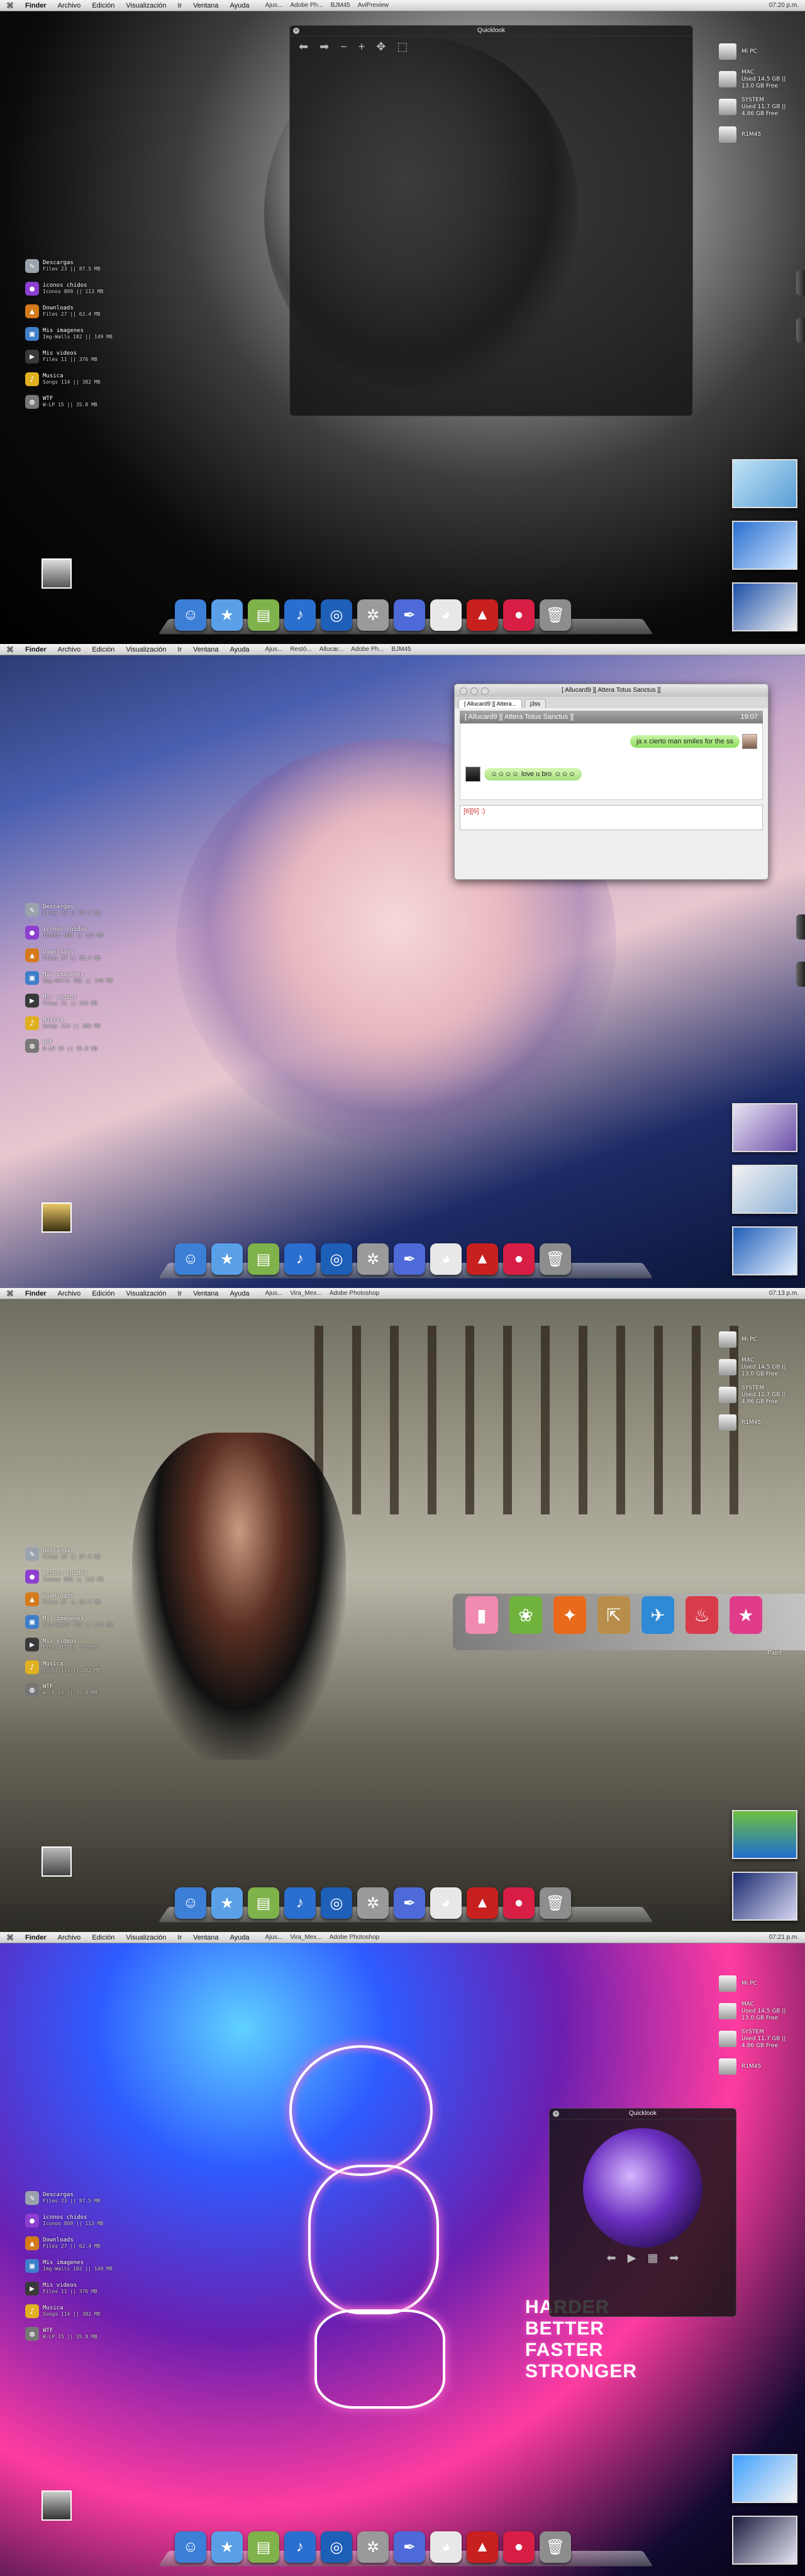 The height and width of the screenshot is (2576, 805). Describe the element at coordinates (300, 2547) in the screenshot. I see `itunes-icon: ♪` at that location.